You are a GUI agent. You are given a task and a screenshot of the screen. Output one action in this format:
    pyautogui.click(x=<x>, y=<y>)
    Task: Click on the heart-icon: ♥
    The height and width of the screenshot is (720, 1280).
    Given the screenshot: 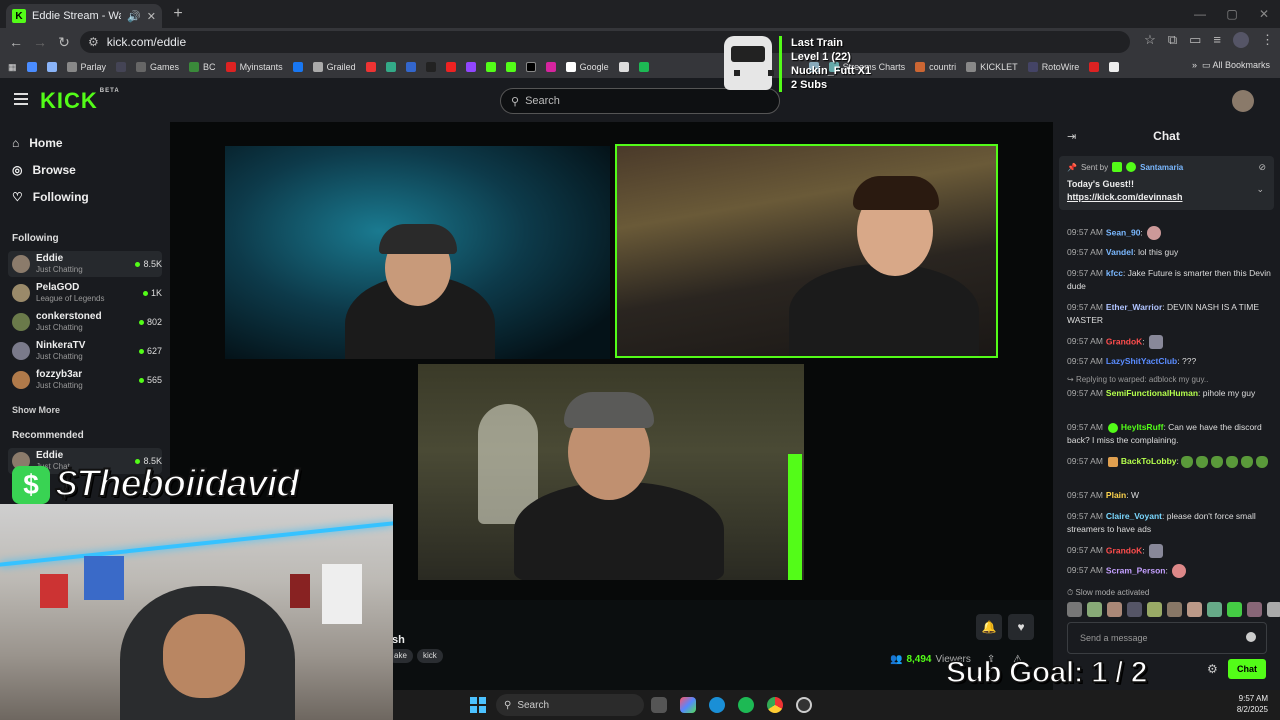 What is the action you would take?
    pyautogui.click(x=1021, y=627)
    